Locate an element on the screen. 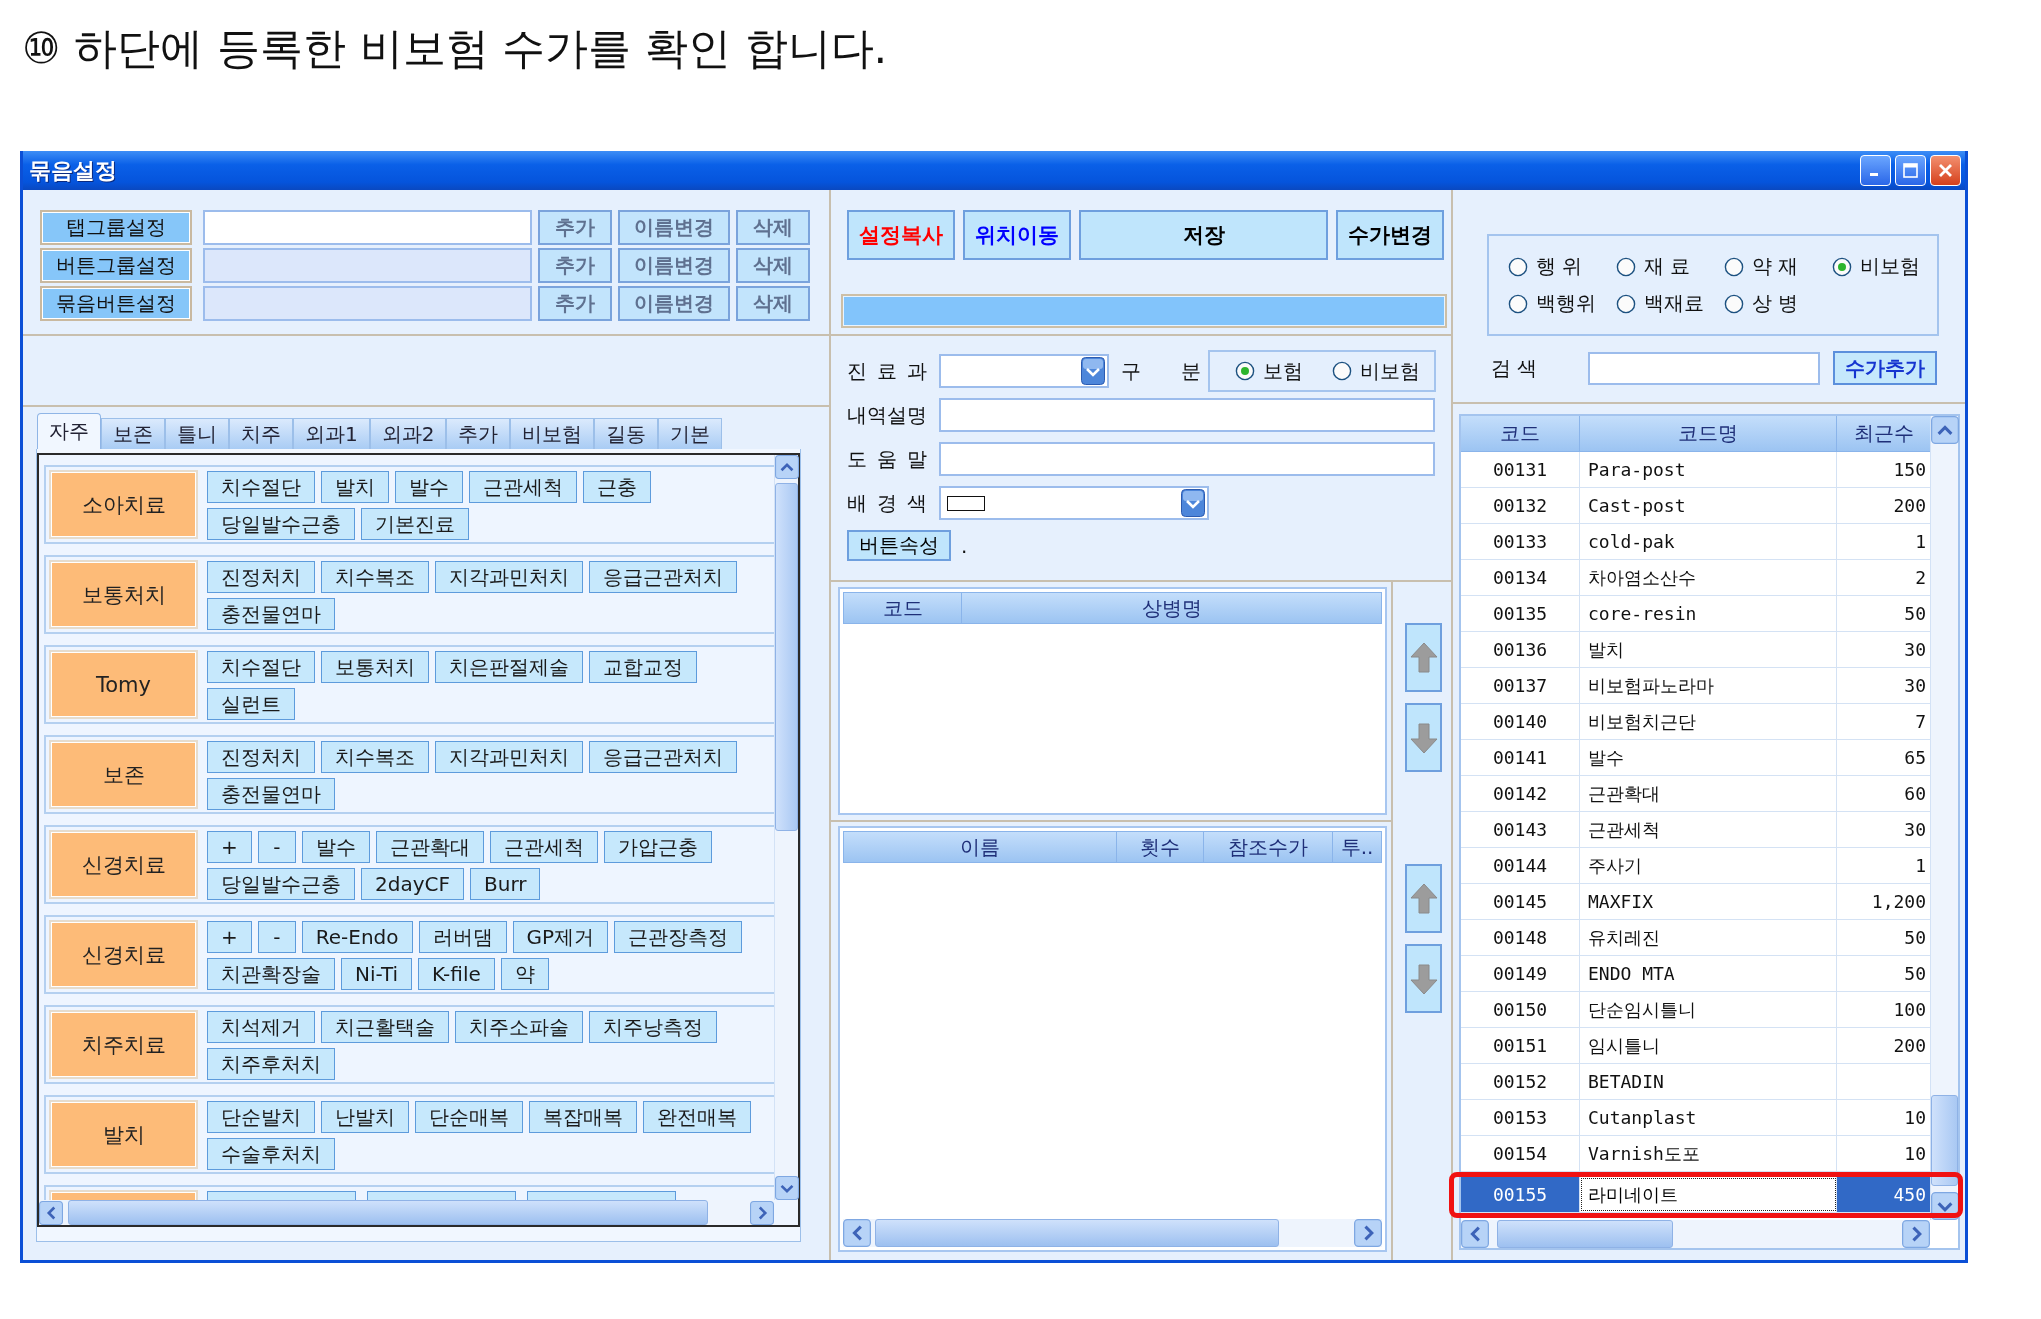 This screenshot has height=1319, width=2041. arrow-up-icon is located at coordinates (1423, 898).